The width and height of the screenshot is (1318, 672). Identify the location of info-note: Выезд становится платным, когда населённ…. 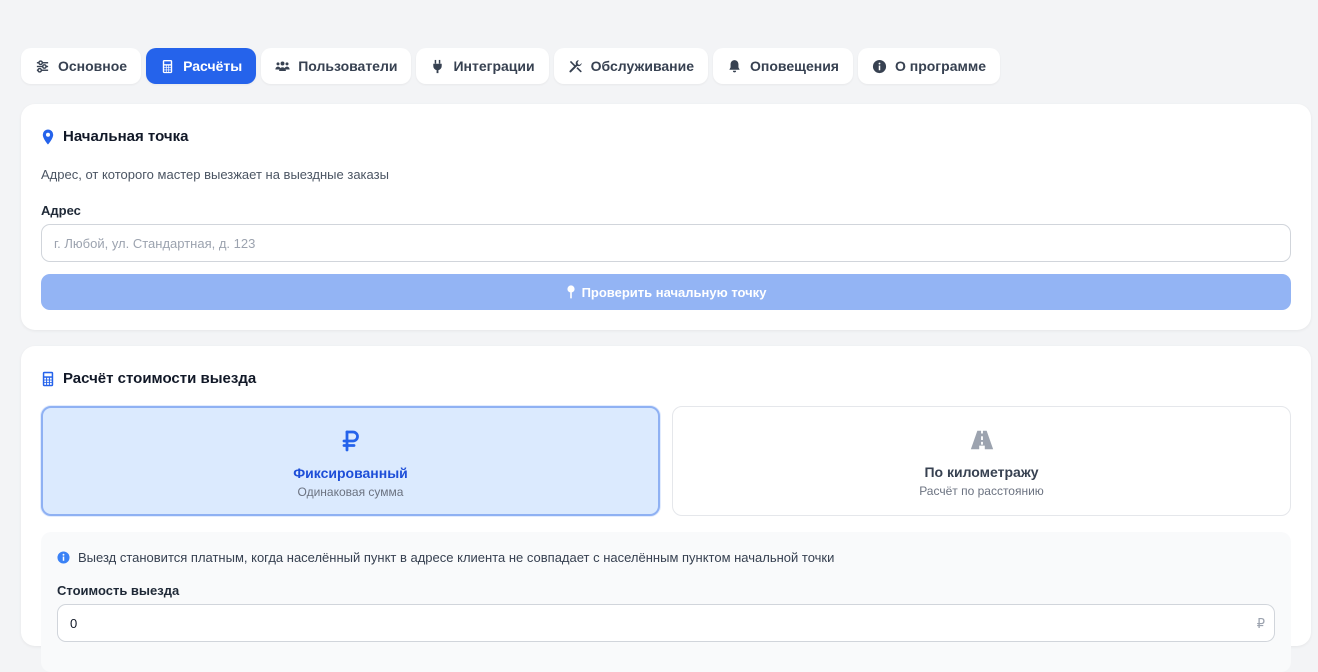
(445, 557).